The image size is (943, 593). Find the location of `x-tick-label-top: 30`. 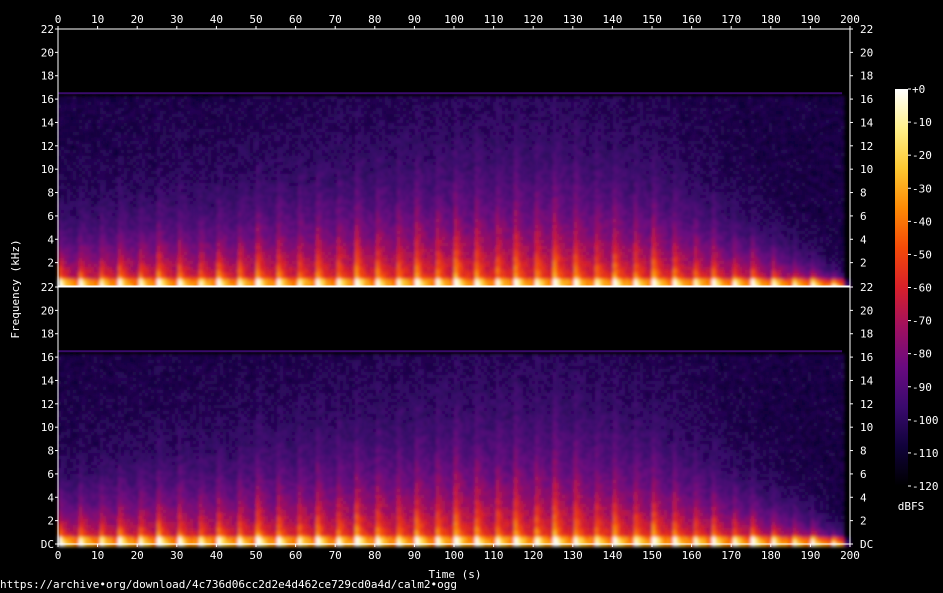

x-tick-label-top: 30 is located at coordinates (176, 19).